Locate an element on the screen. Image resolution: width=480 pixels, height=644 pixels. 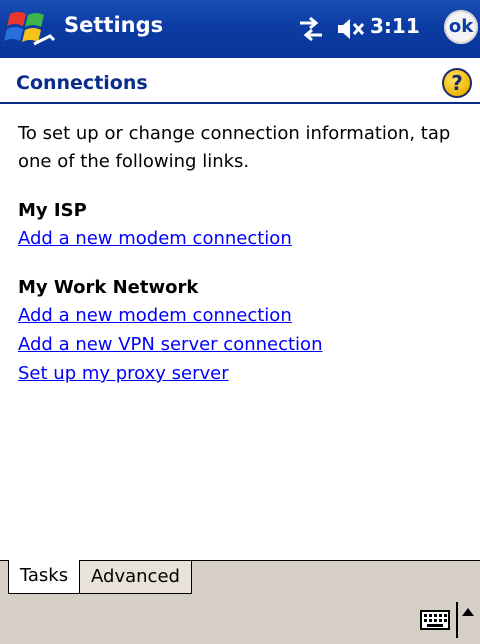
page-header: Connections ? is located at coordinates (240, 81).